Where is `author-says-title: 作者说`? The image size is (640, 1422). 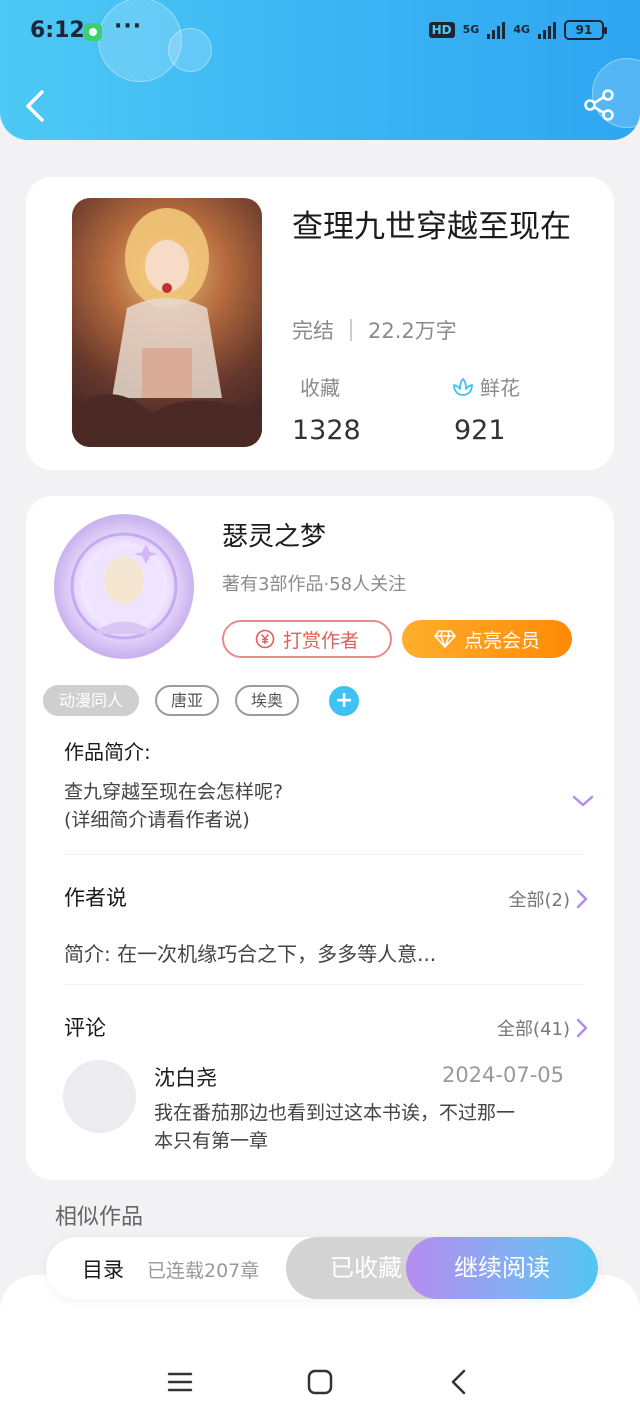
author-says-title: 作者说 is located at coordinates (95, 898).